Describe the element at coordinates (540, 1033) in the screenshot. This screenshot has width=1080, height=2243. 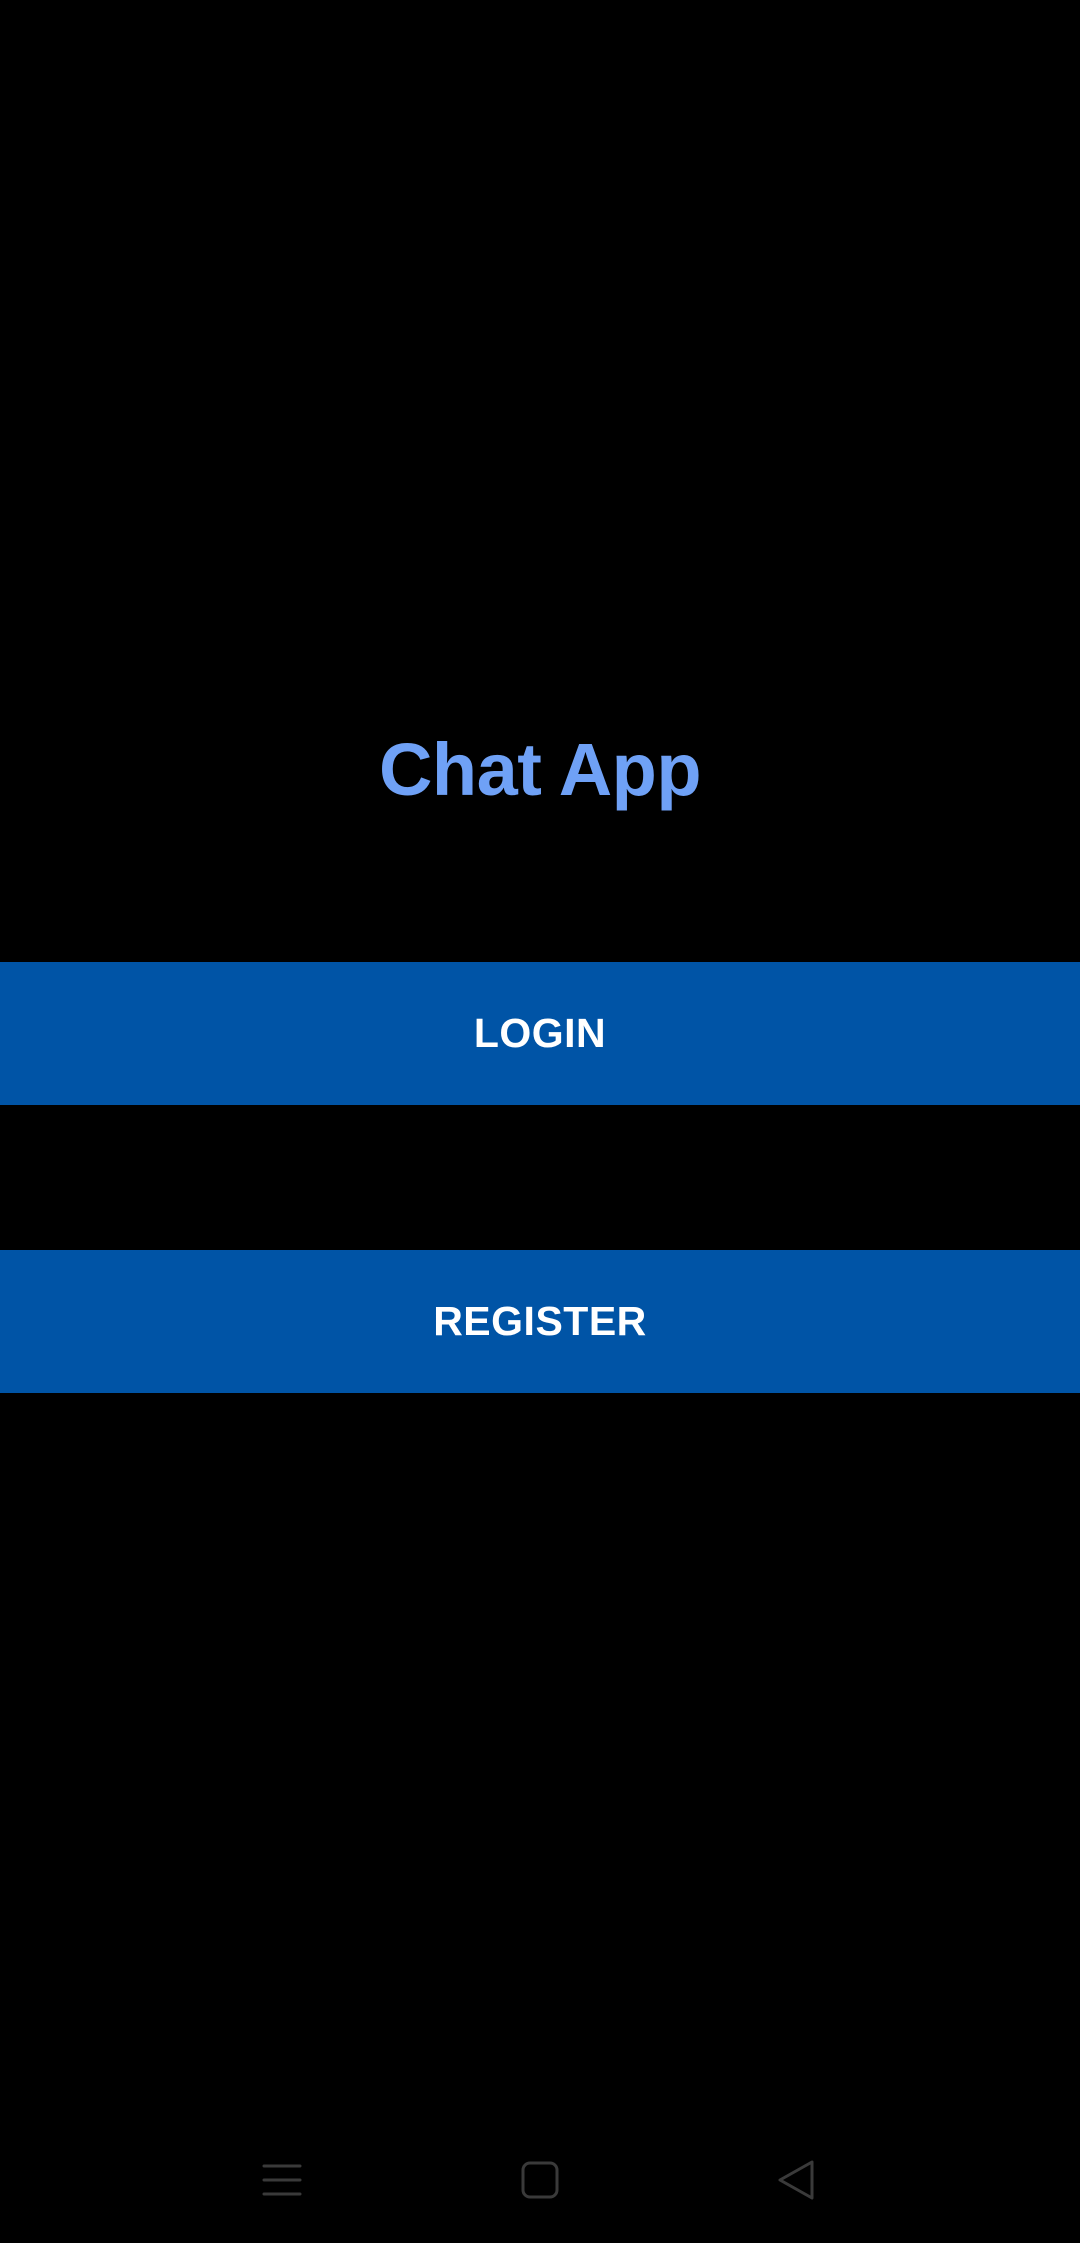
I see `login-button: LOGIN` at that location.